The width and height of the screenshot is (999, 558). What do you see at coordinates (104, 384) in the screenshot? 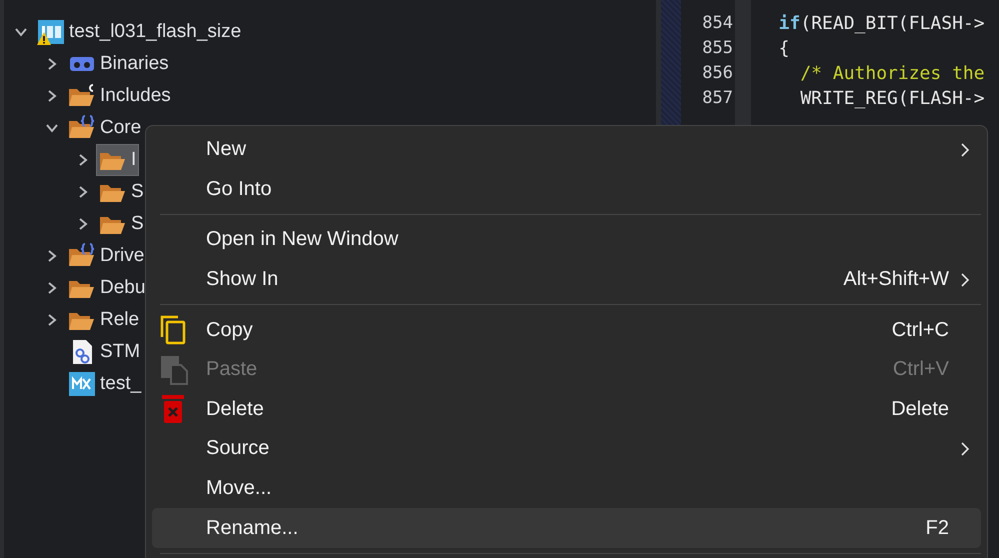
I see `tree-item: test_` at bounding box center [104, 384].